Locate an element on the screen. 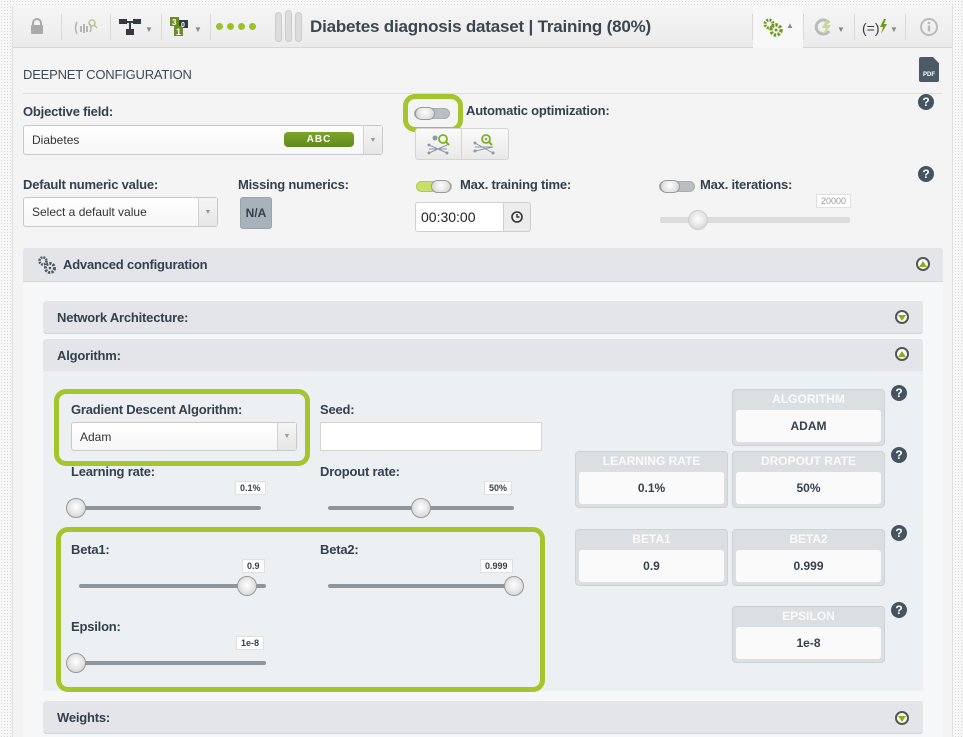  summary-card-epsilon: EPSILON 1e-8 is located at coordinates (808, 634).